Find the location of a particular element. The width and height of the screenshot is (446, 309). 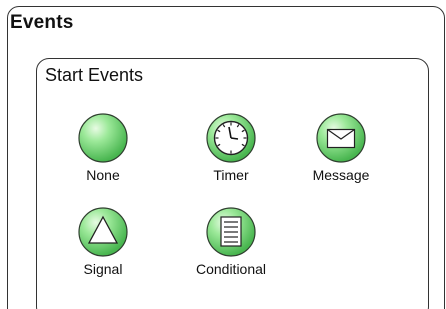

triangle-icon is located at coordinates (103, 232).